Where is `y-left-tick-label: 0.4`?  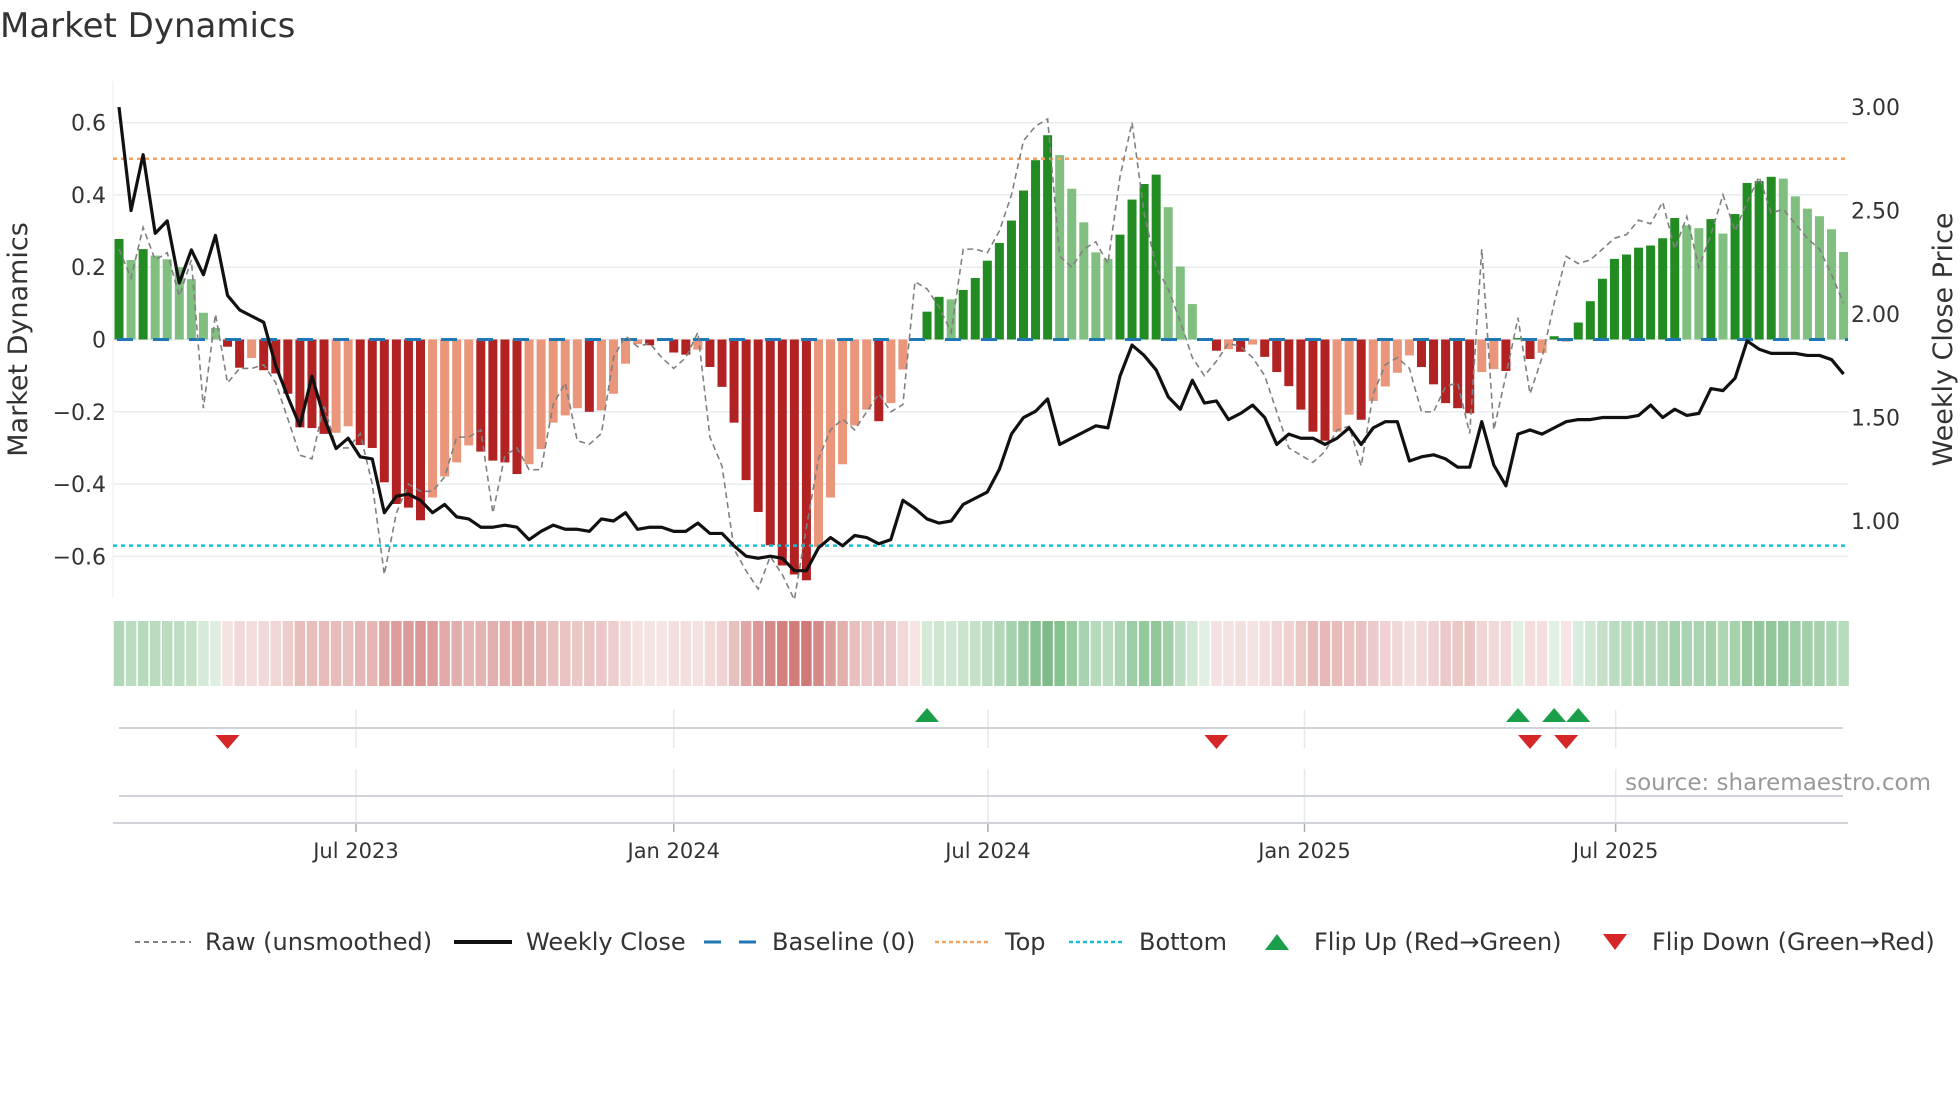
y-left-tick-label: 0.4 is located at coordinates (88, 196).